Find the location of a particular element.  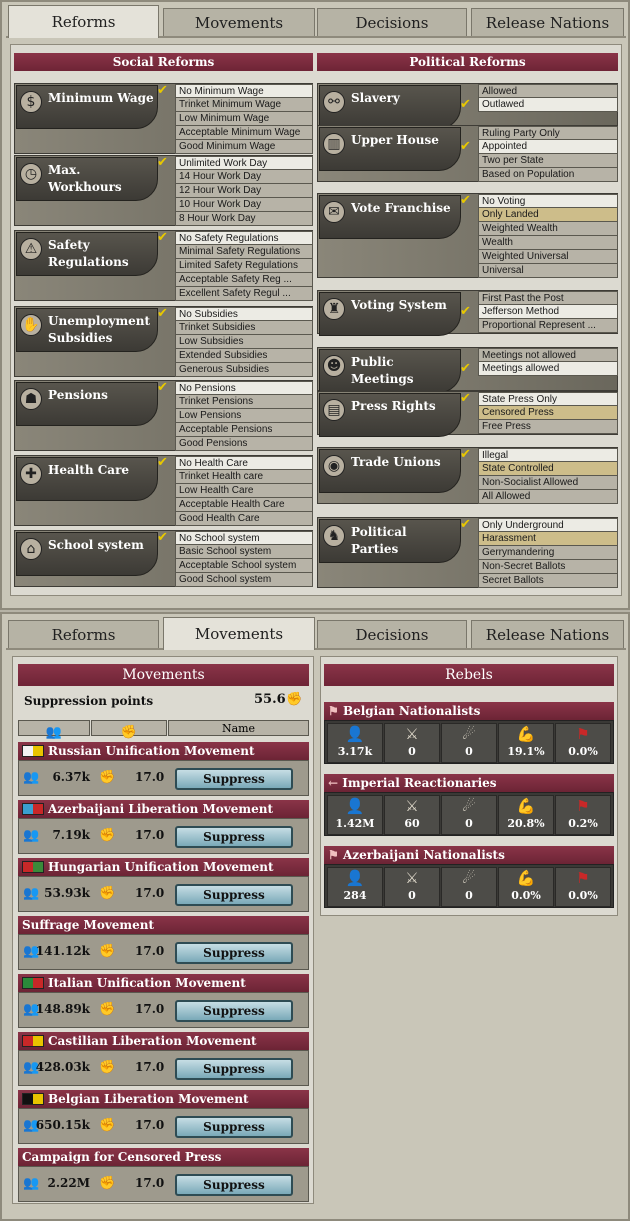

movement-name: Russian Unification Movement is located at coordinates (151, 751).